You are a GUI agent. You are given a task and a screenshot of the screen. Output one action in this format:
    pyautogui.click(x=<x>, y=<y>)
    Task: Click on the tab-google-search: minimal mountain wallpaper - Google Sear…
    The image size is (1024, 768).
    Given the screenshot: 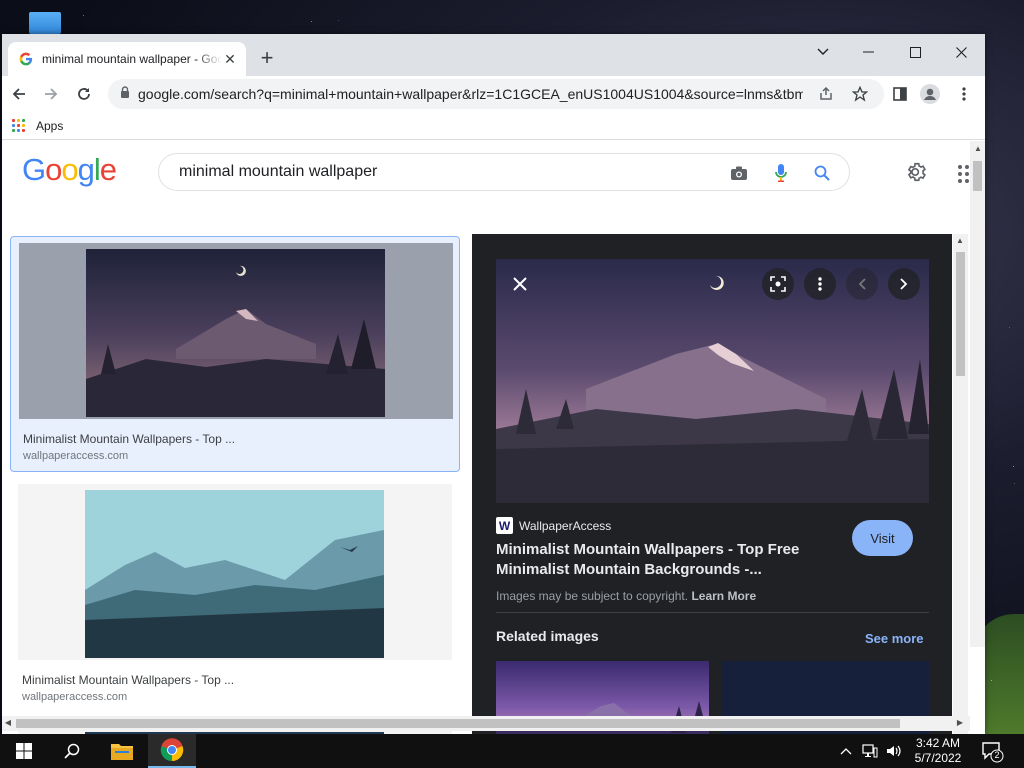 What is the action you would take?
    pyautogui.click(x=127, y=59)
    